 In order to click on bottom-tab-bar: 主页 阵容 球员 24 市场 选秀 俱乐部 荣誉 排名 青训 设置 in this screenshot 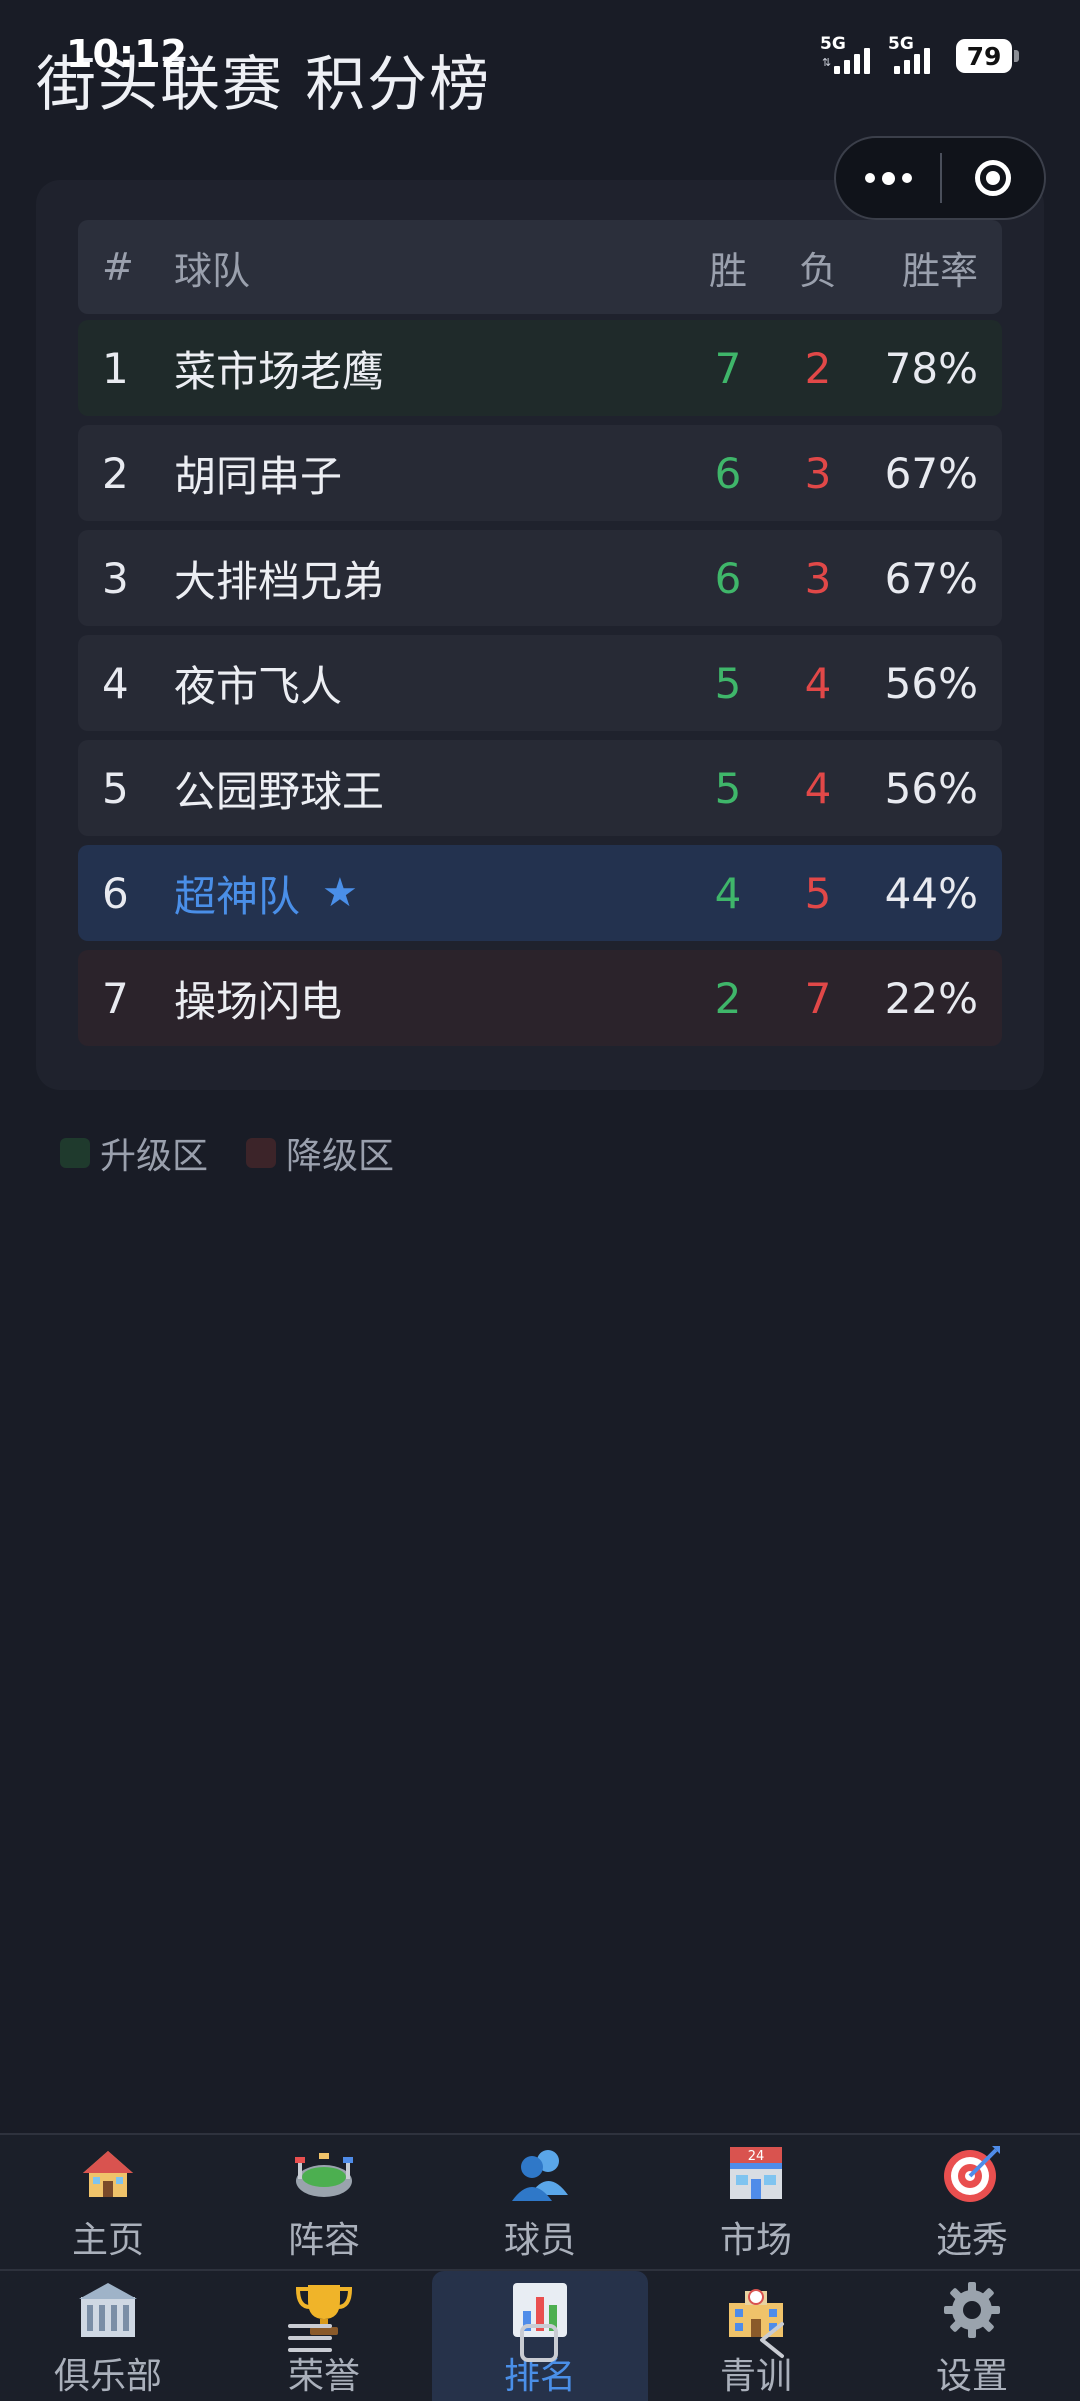, I will do `click(540, 2267)`.